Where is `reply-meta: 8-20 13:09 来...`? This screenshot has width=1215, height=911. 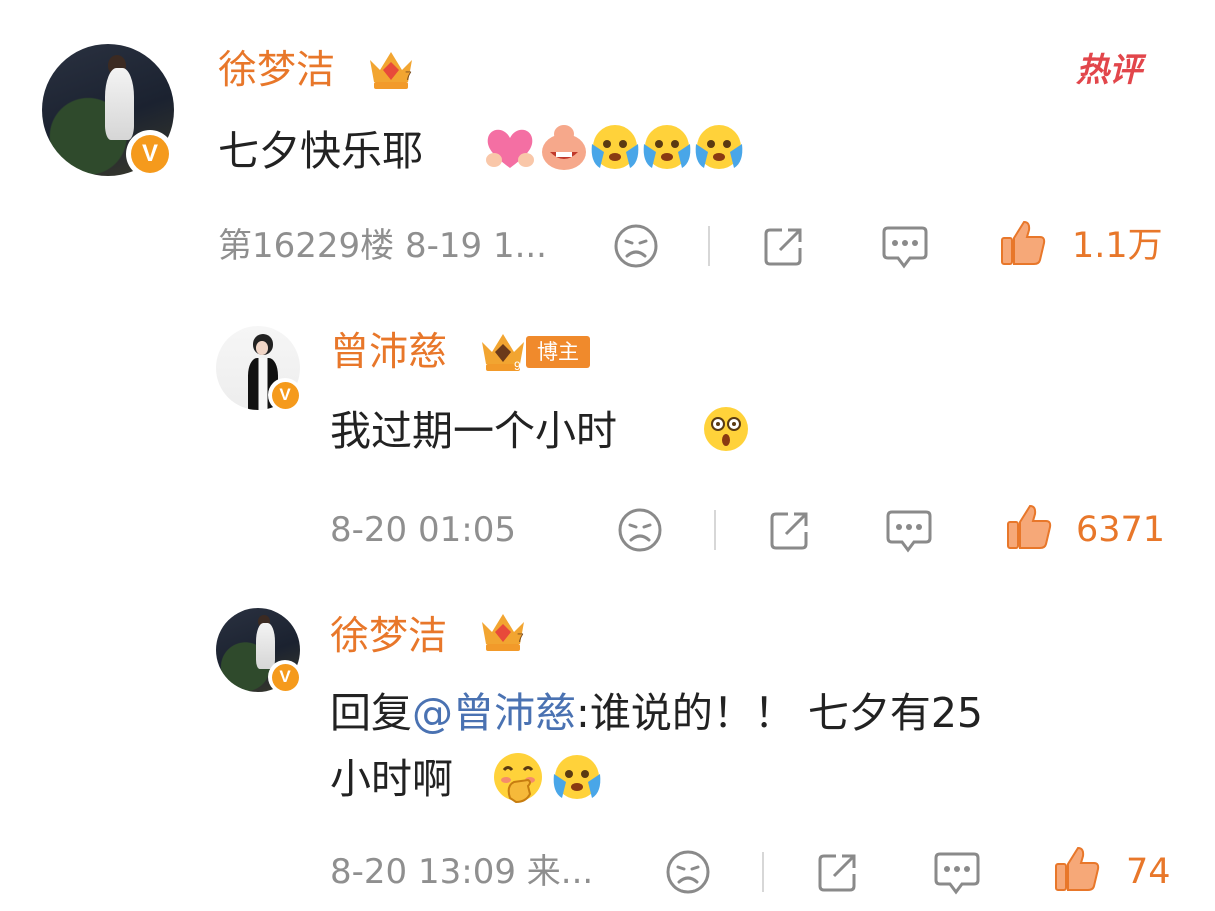 reply-meta: 8-20 13:09 来... is located at coordinates (462, 872).